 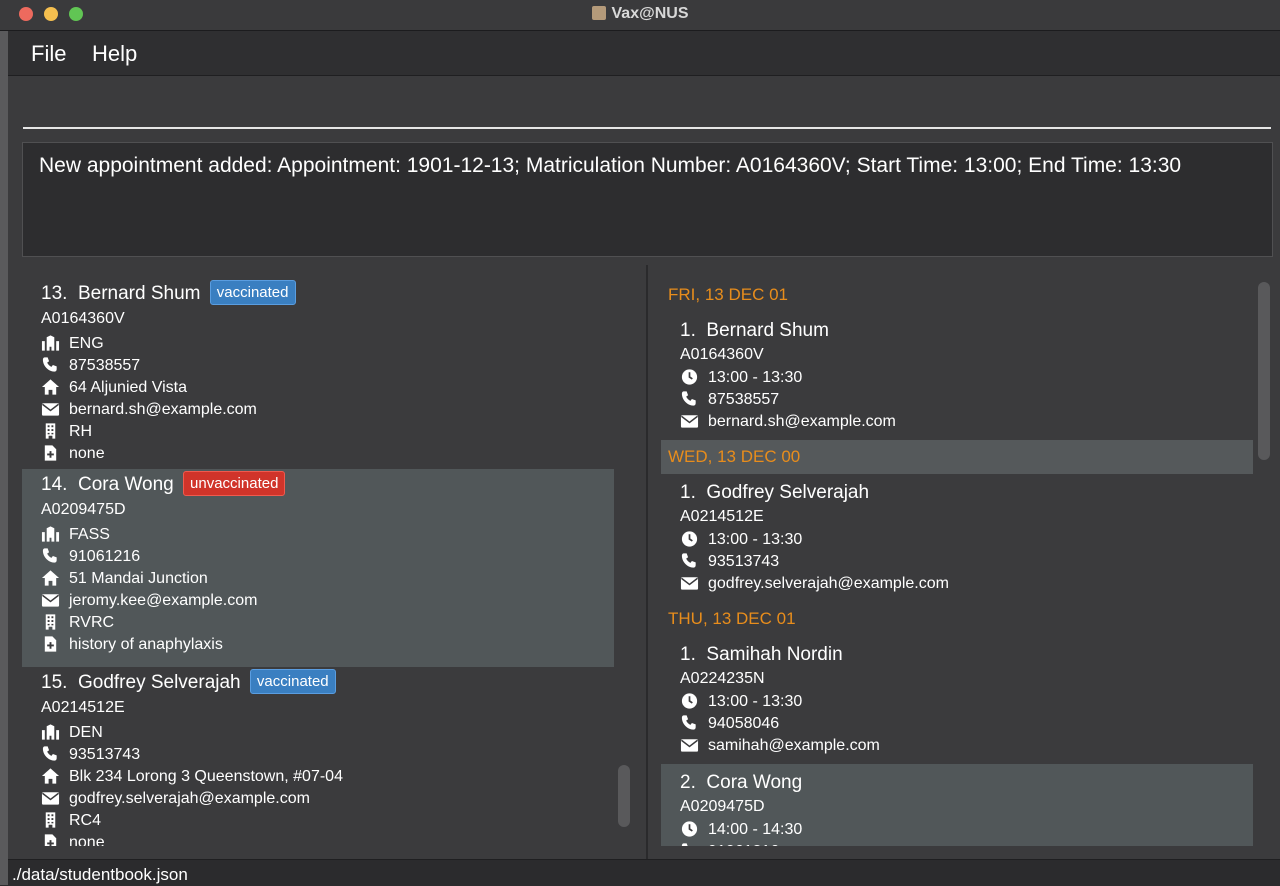 What do you see at coordinates (81, 431) in the screenshot?
I see `student-residence-text: RH` at bounding box center [81, 431].